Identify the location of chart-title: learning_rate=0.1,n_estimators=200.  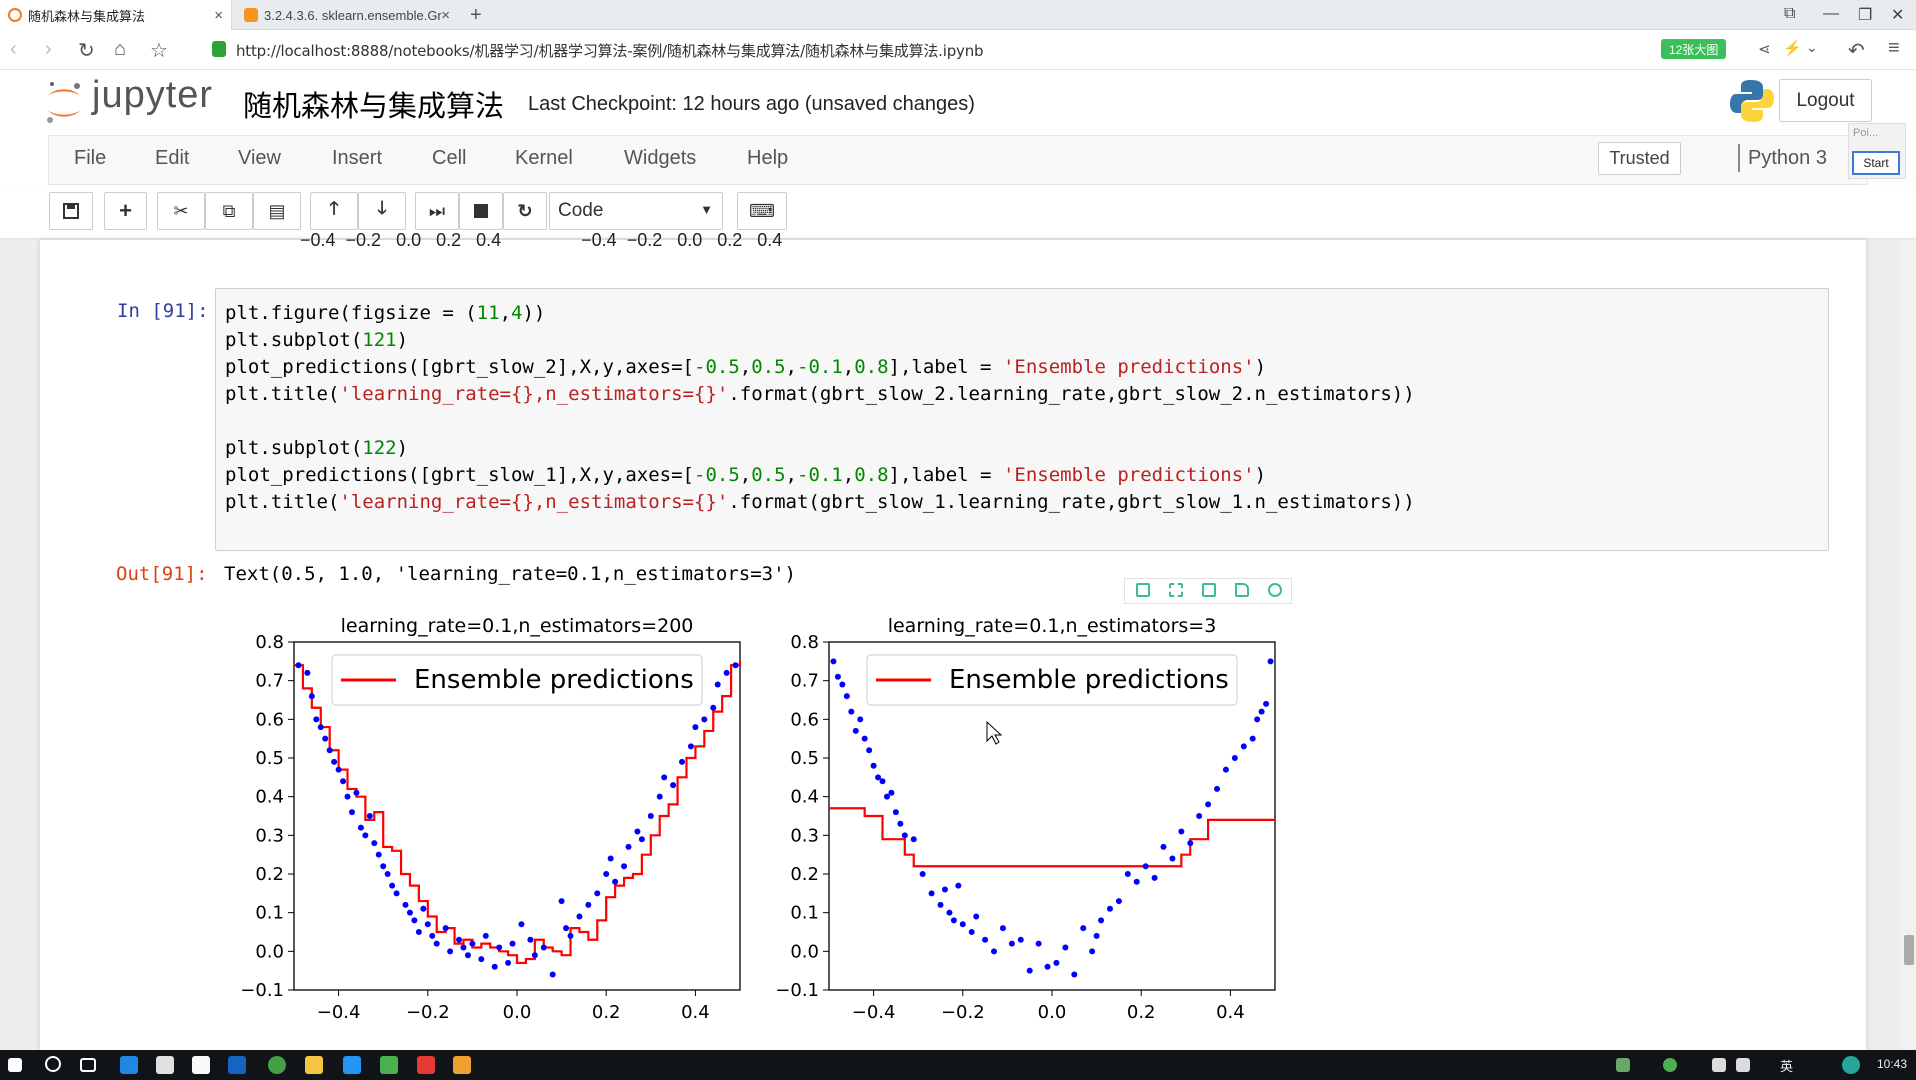
(517, 626).